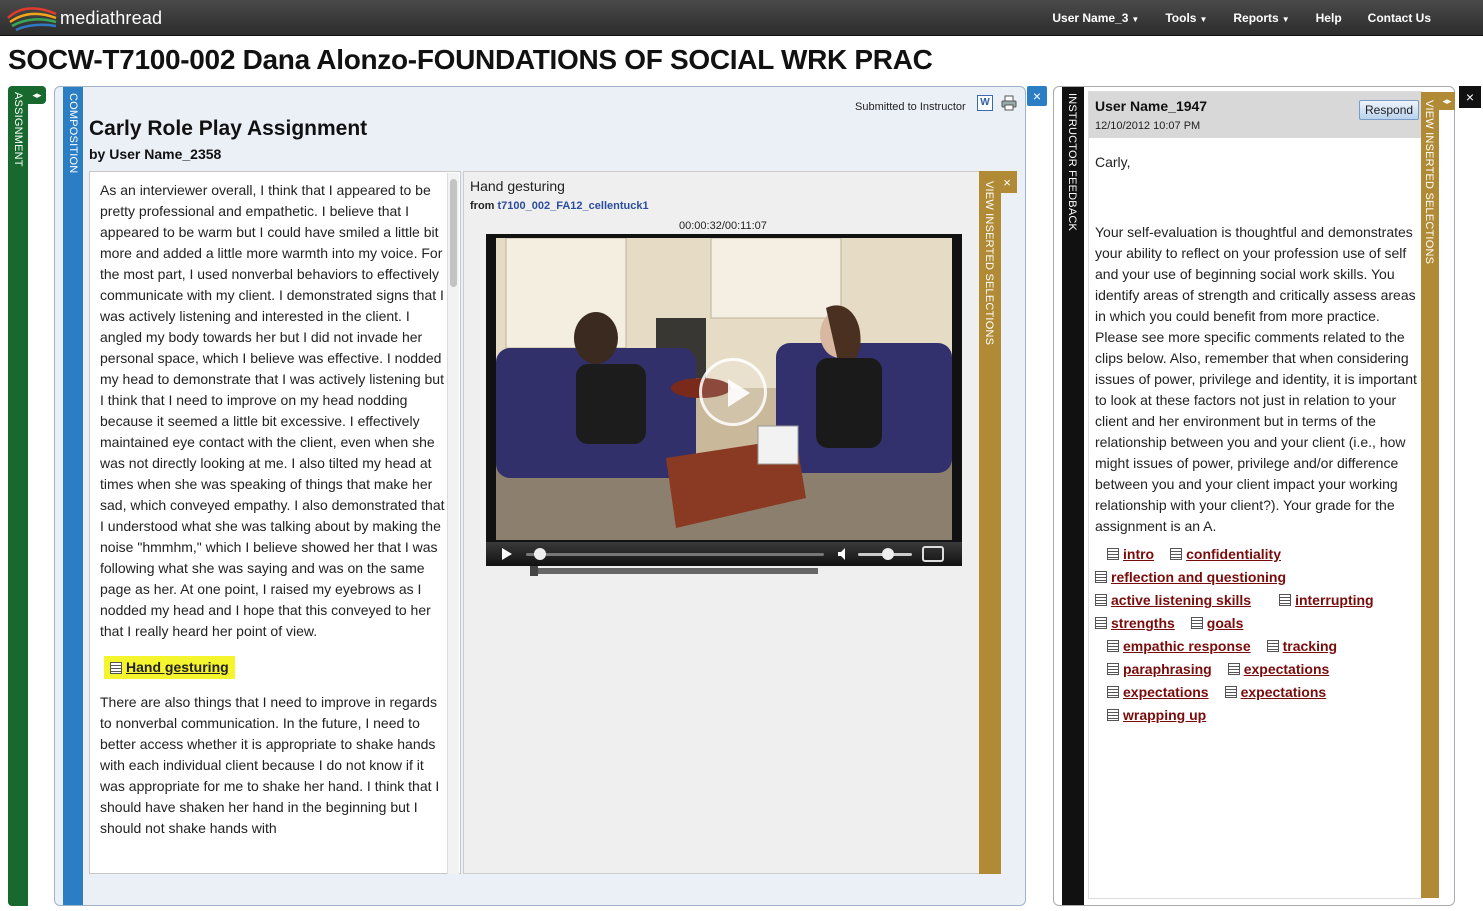 The width and height of the screenshot is (1483, 911). Describe the element at coordinates (1234, 554) in the screenshot. I see `feedback-clip-label: confidentiality` at that location.